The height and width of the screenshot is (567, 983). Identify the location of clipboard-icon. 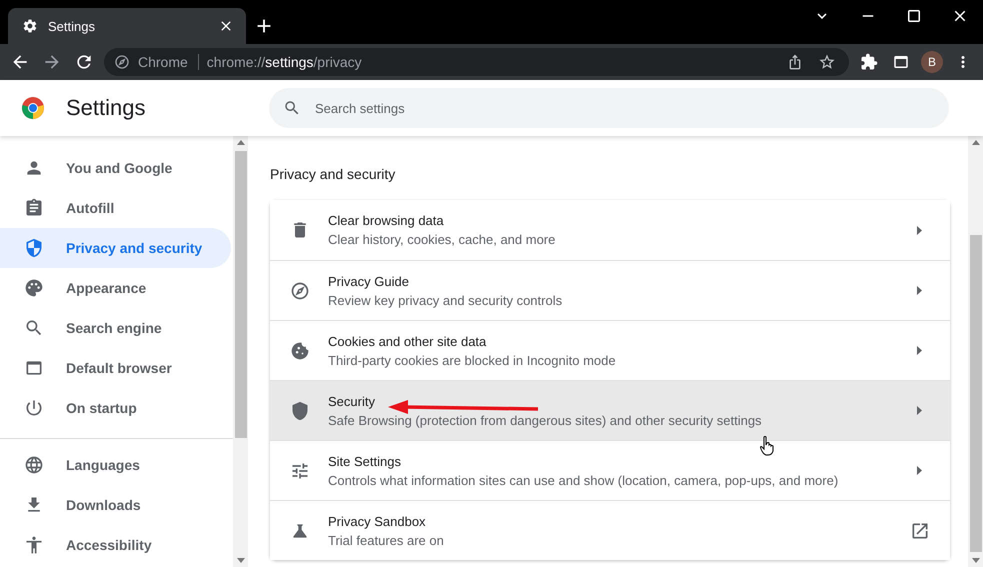
(34, 208).